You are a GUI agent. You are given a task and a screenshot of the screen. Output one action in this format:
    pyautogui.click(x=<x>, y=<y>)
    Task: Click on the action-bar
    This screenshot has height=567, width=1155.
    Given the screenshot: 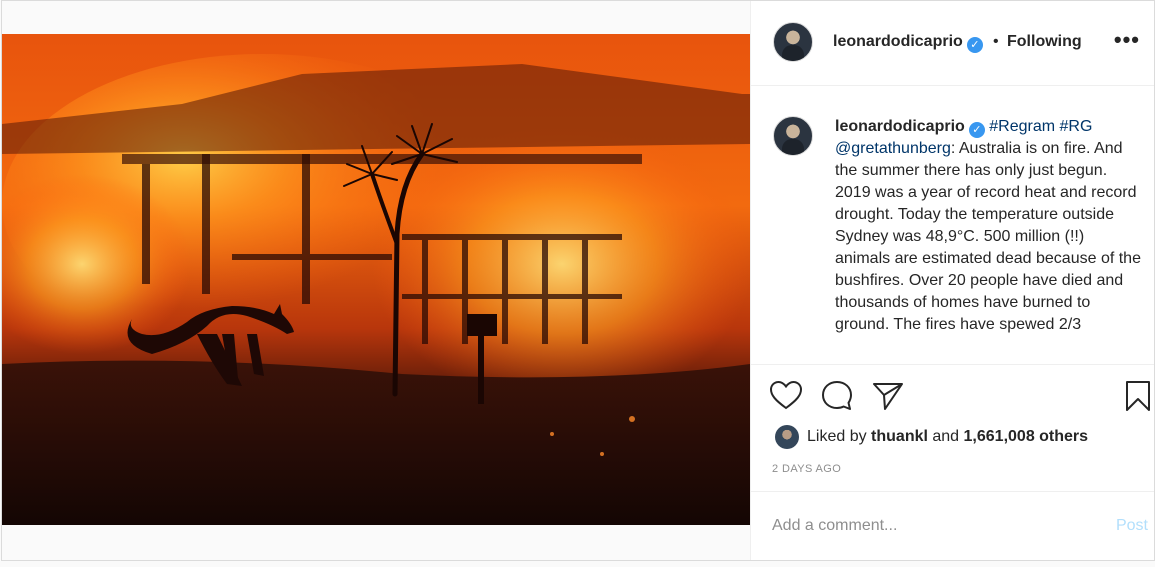 What is the action you would take?
    pyautogui.click(x=952, y=395)
    